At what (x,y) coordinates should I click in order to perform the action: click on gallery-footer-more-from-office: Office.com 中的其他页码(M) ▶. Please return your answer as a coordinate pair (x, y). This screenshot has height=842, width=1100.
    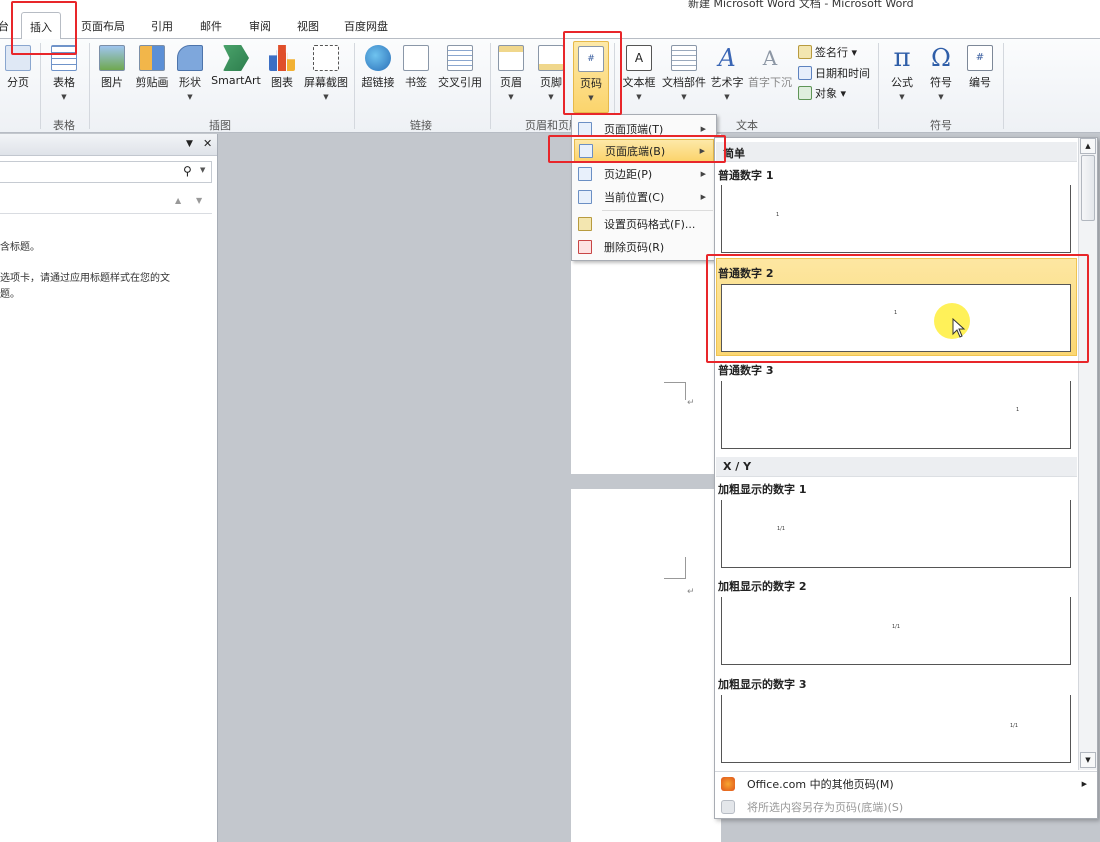
    Looking at the image, I should click on (906, 784).